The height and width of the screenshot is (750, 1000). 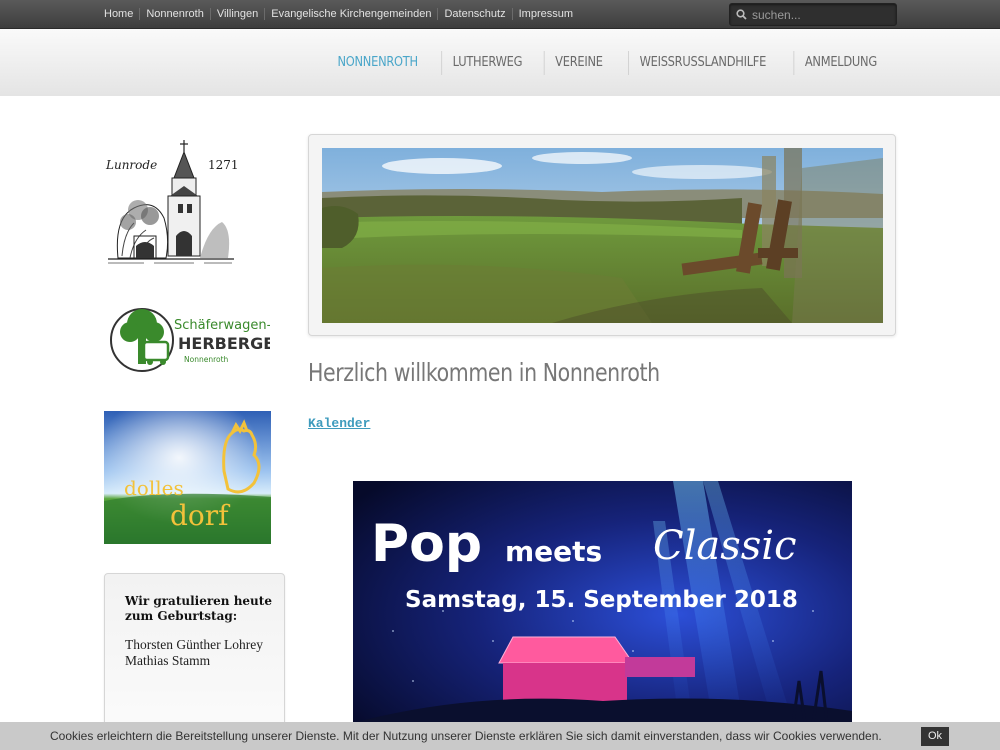 What do you see at coordinates (131, 165) in the screenshot?
I see `logo1-text-left: Lunrode` at bounding box center [131, 165].